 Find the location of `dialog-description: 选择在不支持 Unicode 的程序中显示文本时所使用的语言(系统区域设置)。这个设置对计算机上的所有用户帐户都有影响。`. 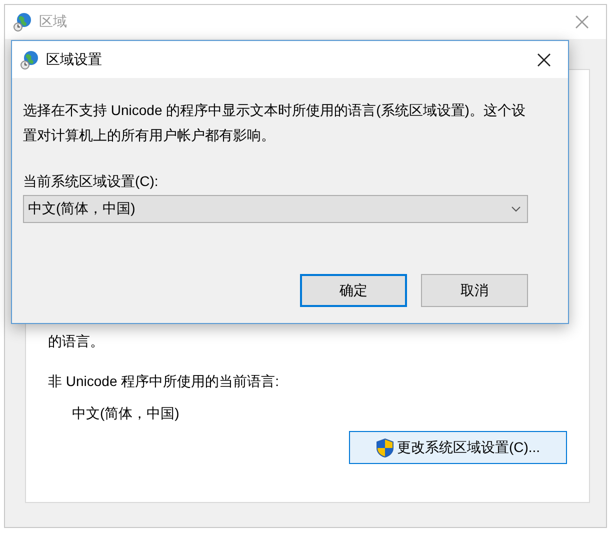

dialog-description: 选择在不支持 Unicode 的程序中显示文本时所使用的语言(系统区域设置)。这个设置对计算机上的所有用户帐户都有影响。 is located at coordinates (274, 123).